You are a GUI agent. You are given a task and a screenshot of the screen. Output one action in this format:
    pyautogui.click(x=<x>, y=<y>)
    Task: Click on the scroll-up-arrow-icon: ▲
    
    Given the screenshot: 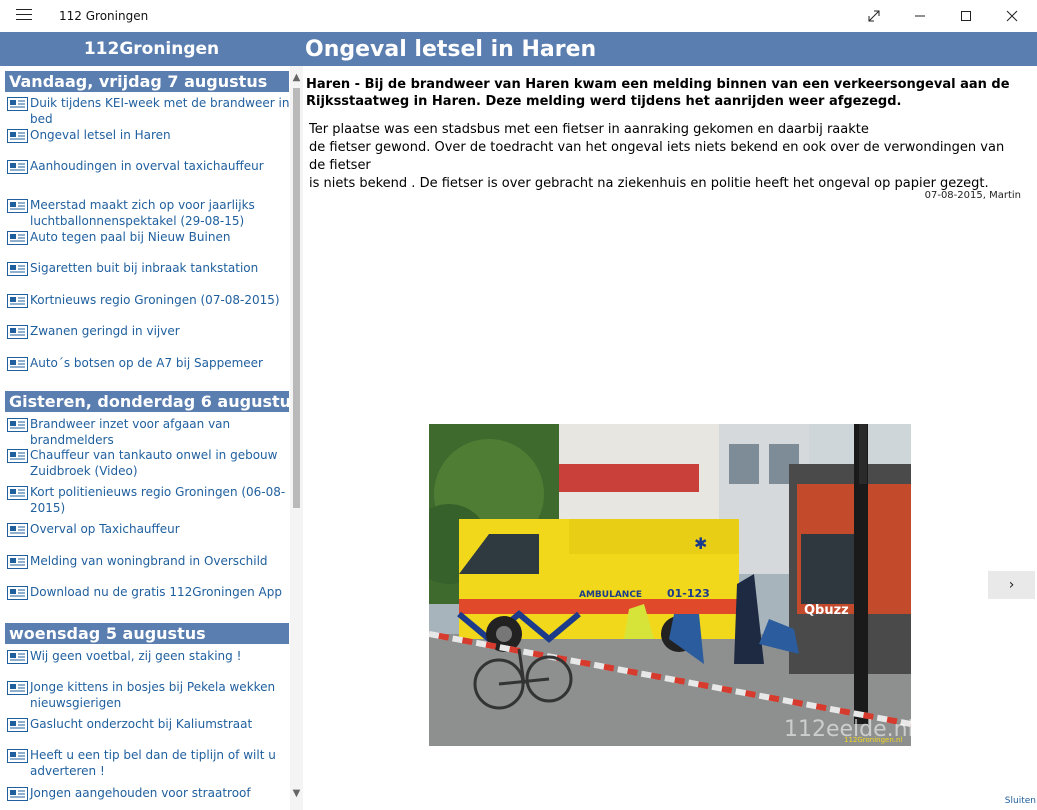 What is the action you would take?
    pyautogui.click(x=296, y=78)
    